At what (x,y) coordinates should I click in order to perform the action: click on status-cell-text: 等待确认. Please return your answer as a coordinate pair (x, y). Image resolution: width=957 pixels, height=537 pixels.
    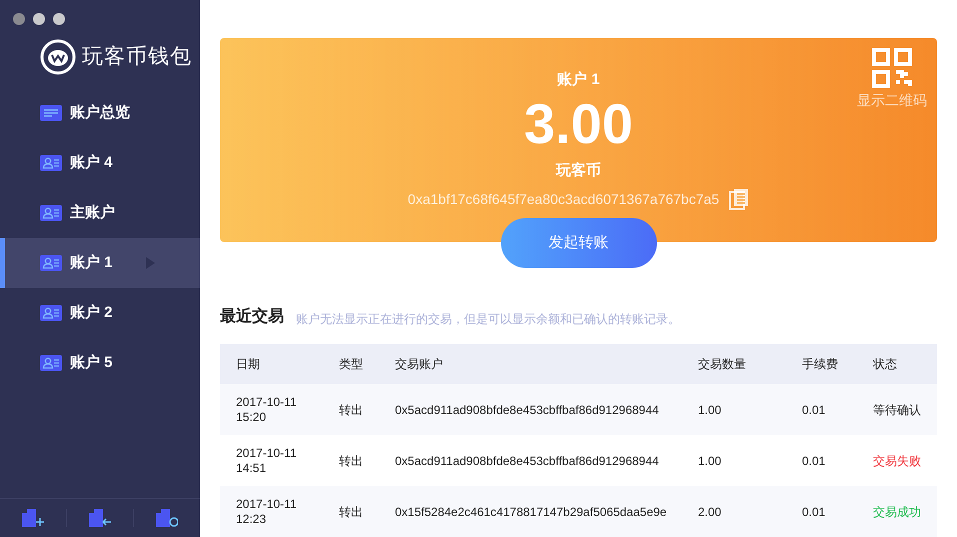
    Looking at the image, I should click on (897, 410).